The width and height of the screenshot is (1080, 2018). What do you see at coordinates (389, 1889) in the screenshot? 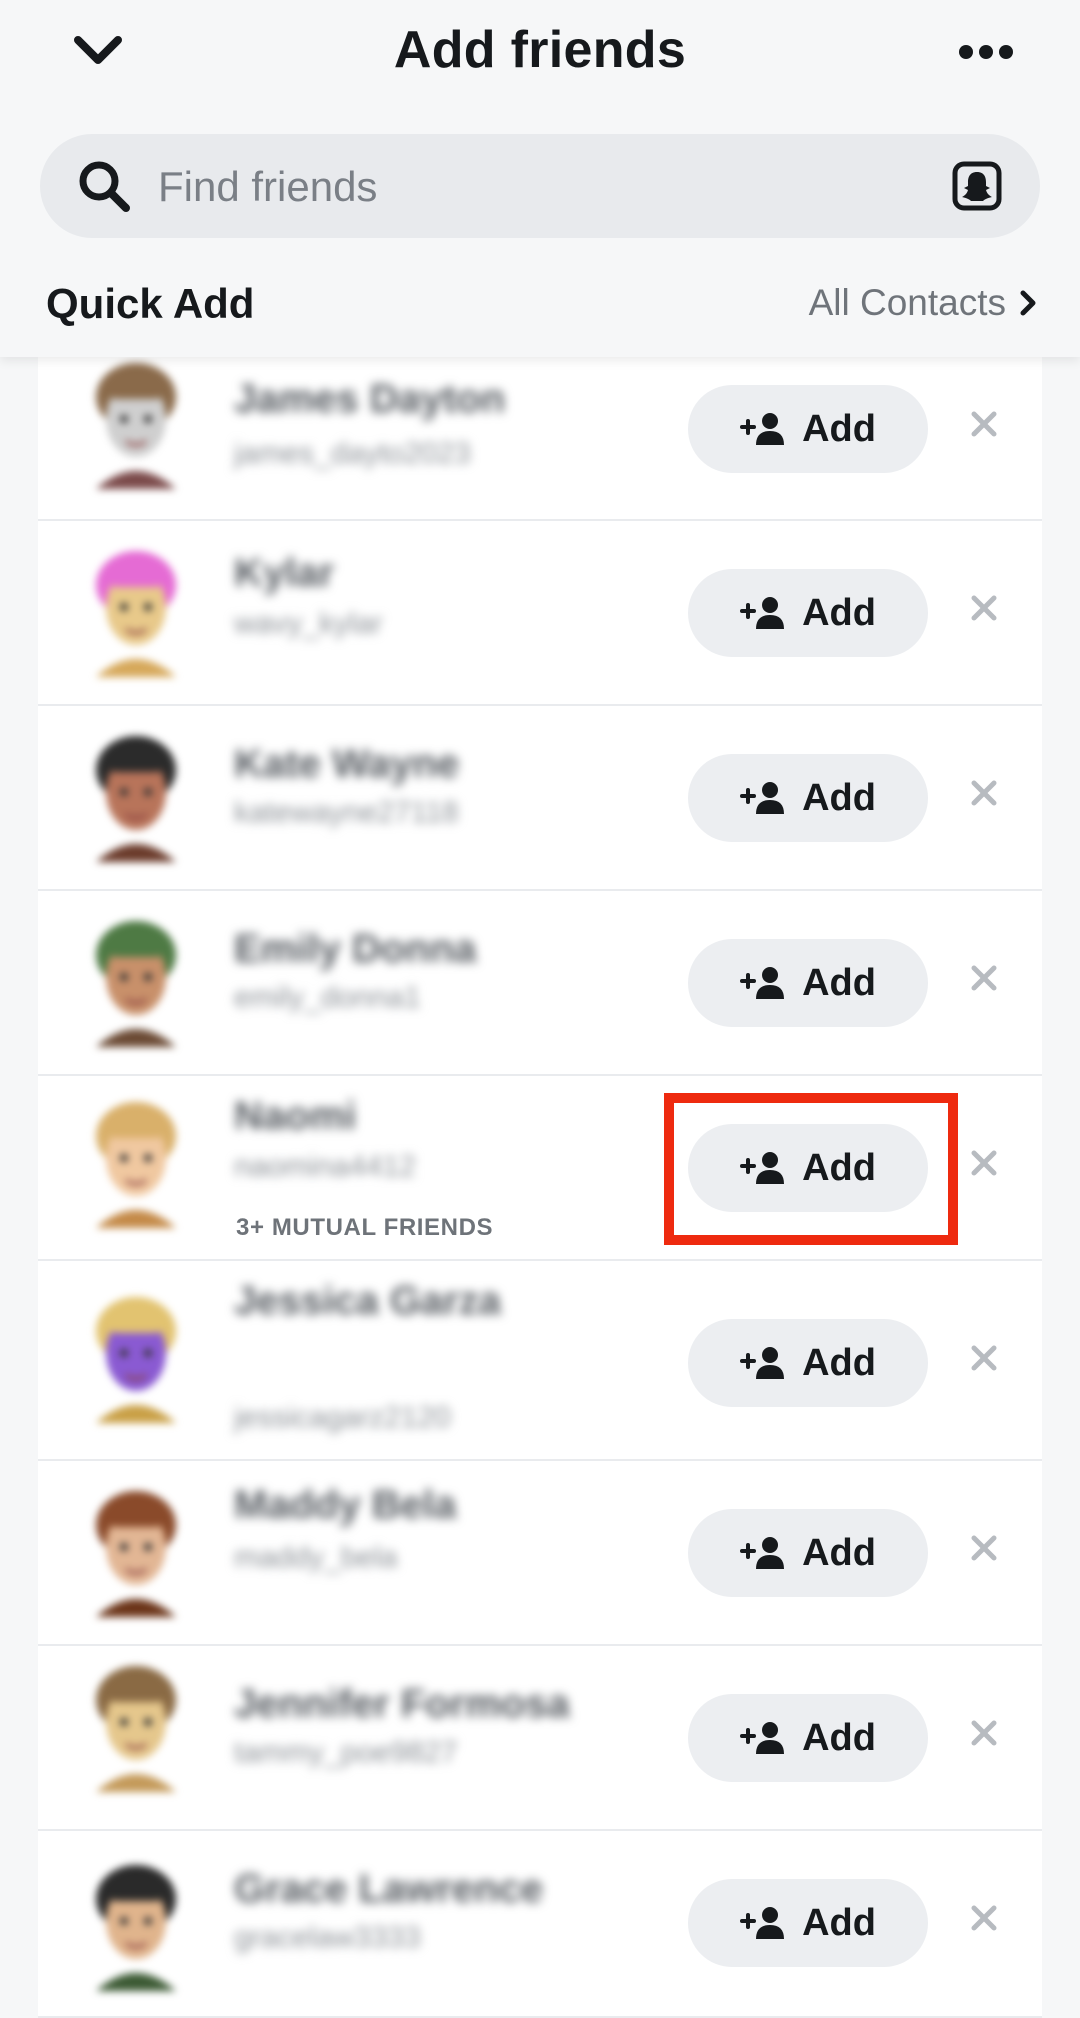
I see `friend-display-name: Grace Lawrence` at bounding box center [389, 1889].